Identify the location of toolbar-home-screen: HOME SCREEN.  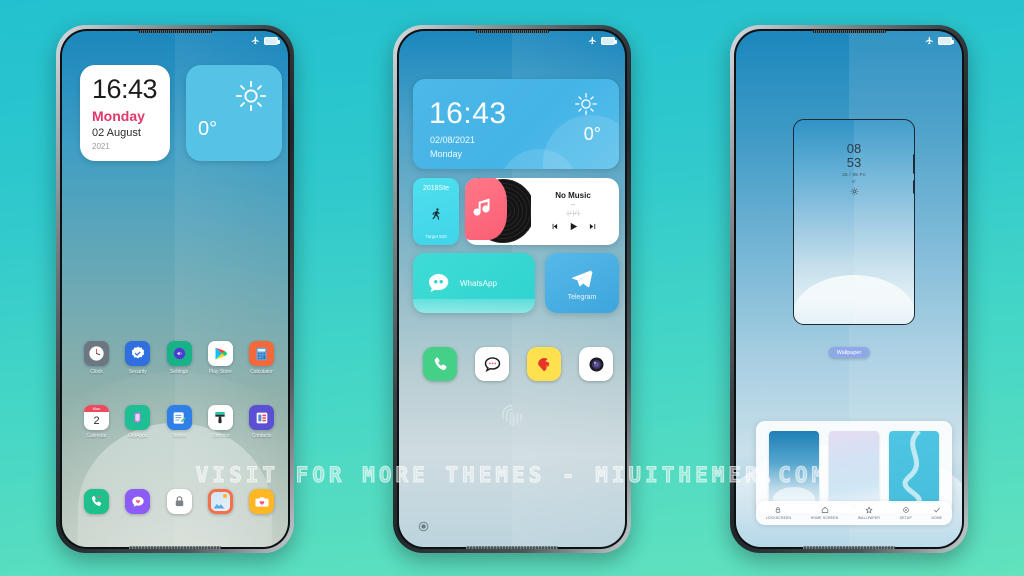
(824, 513).